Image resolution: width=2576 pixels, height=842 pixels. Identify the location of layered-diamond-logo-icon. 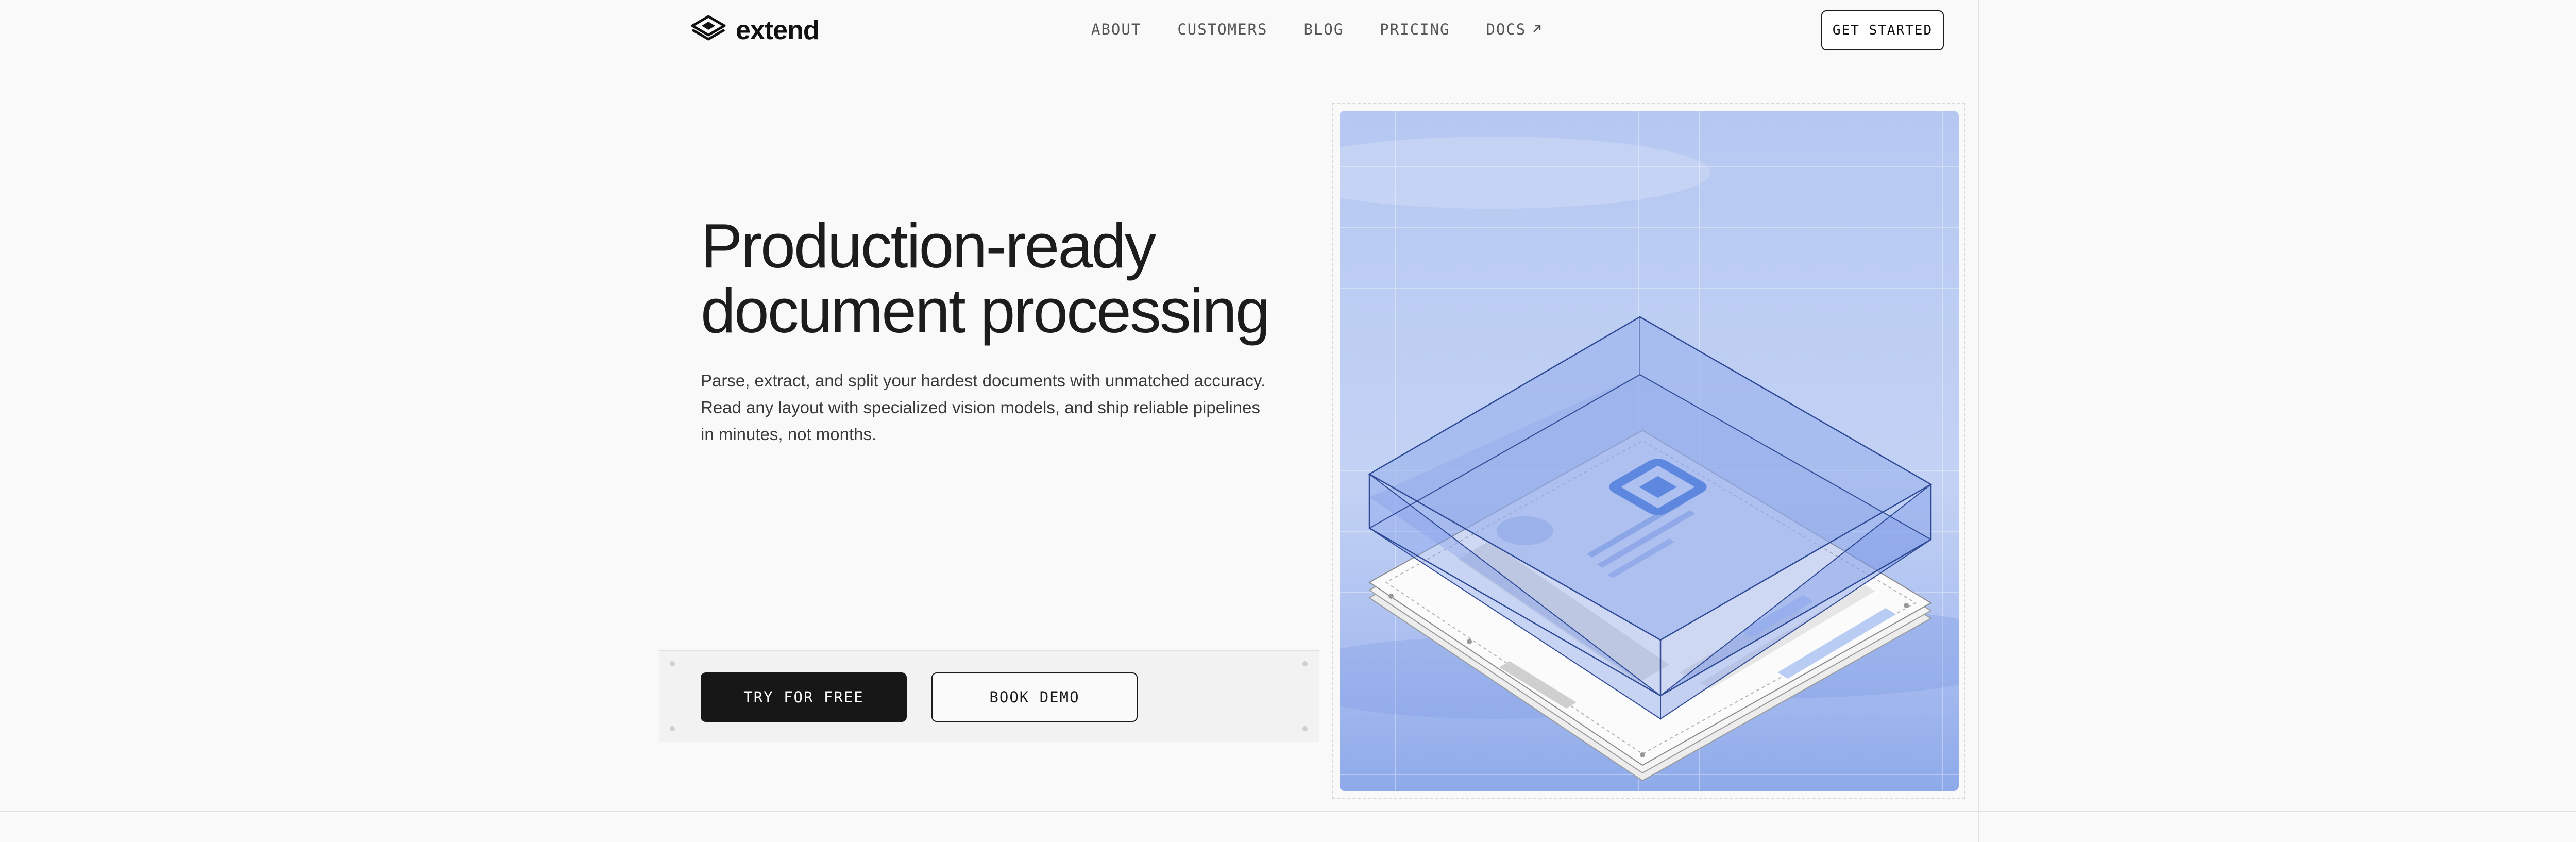
(708, 30).